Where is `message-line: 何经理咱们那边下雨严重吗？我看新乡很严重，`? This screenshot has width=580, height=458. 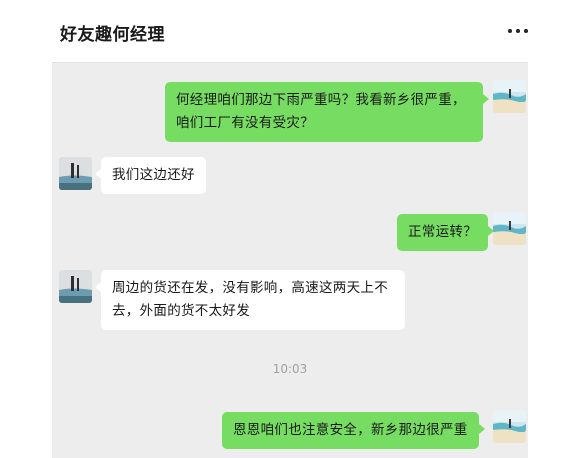 message-line: 何经理咱们那边下雨严重吗？我看新乡很严重， is located at coordinates (321, 100).